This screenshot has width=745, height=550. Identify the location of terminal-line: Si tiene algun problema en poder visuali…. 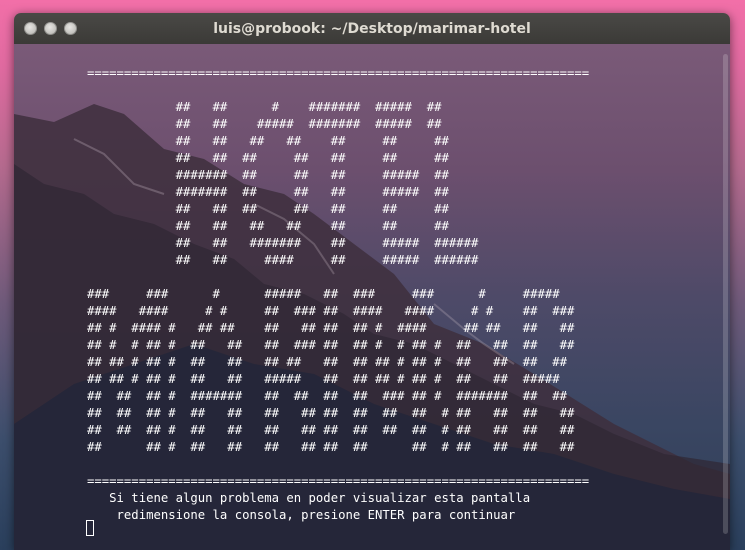
(309, 498).